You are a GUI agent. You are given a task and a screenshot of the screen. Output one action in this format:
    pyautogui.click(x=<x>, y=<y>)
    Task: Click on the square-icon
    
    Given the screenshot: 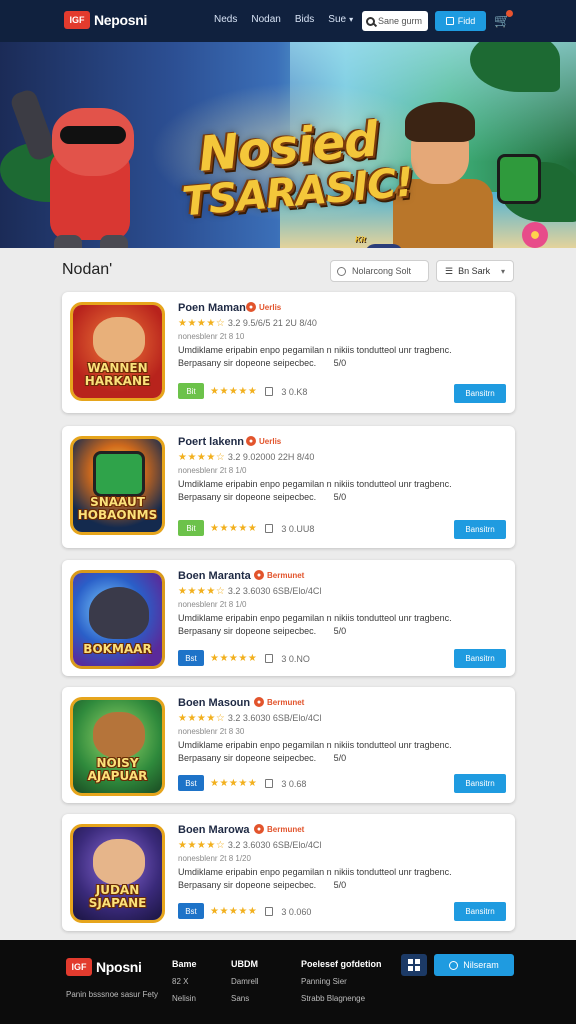 What is the action you would take?
    pyautogui.click(x=449, y=21)
    